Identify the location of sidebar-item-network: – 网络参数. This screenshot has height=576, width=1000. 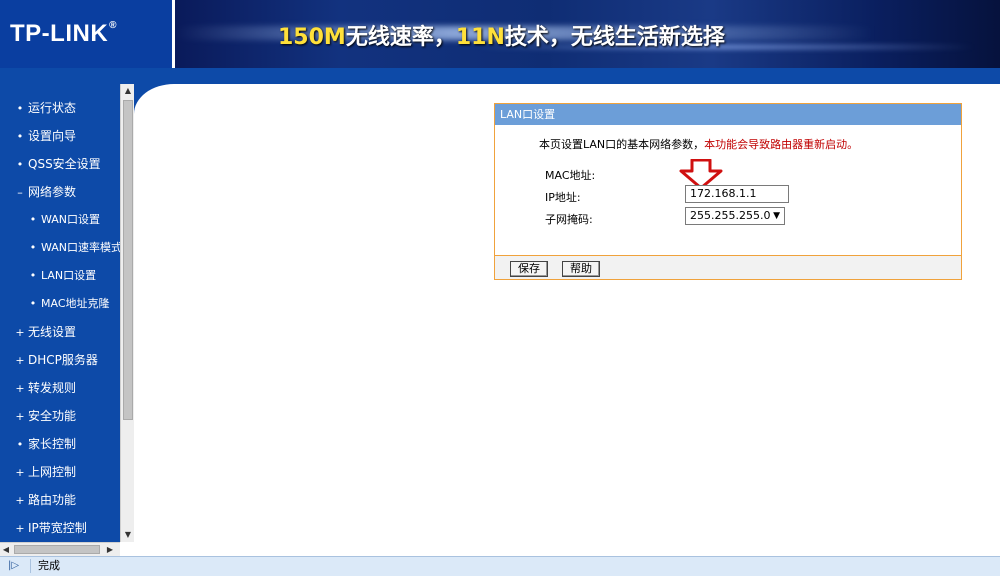
(60, 192).